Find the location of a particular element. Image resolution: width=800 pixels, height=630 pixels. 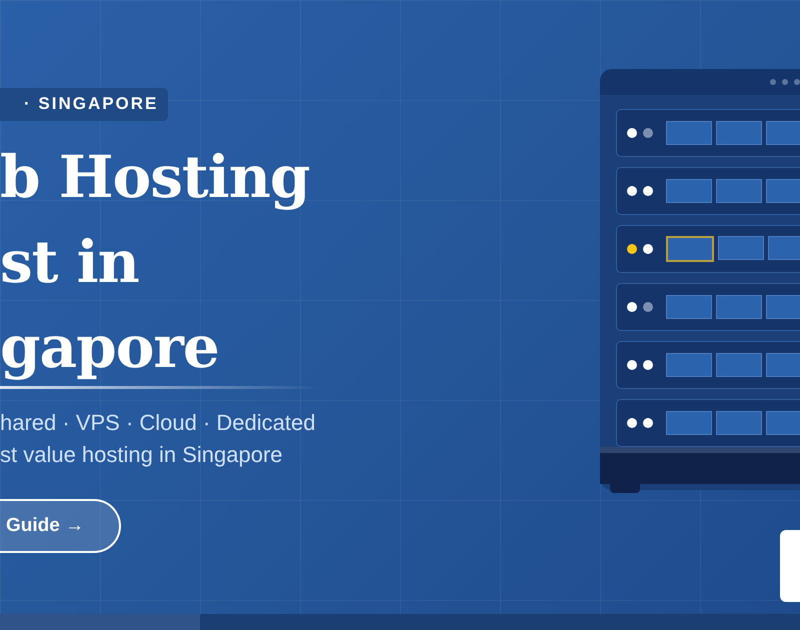

card-edge is located at coordinates (790, 566).